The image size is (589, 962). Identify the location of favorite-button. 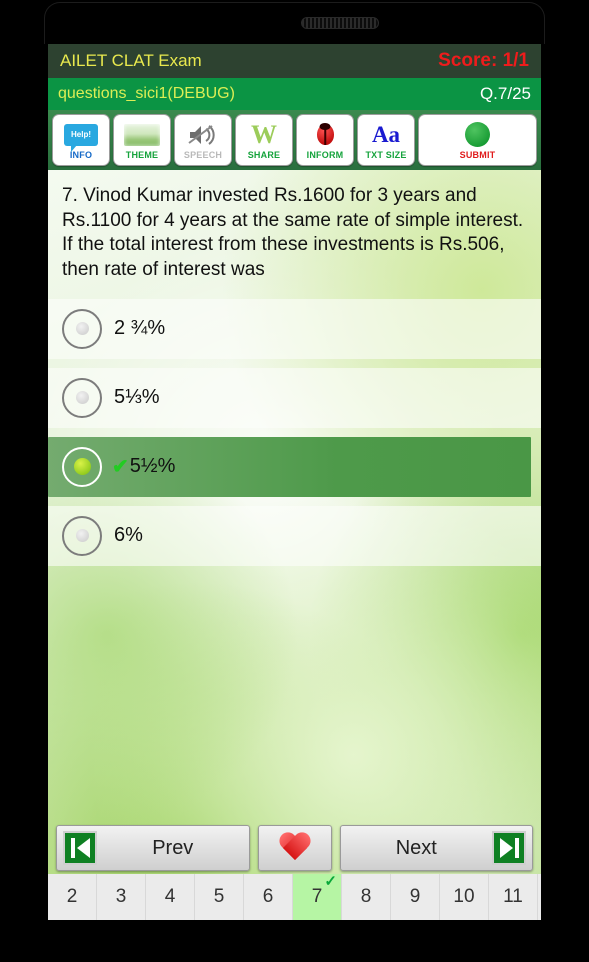
(294, 848).